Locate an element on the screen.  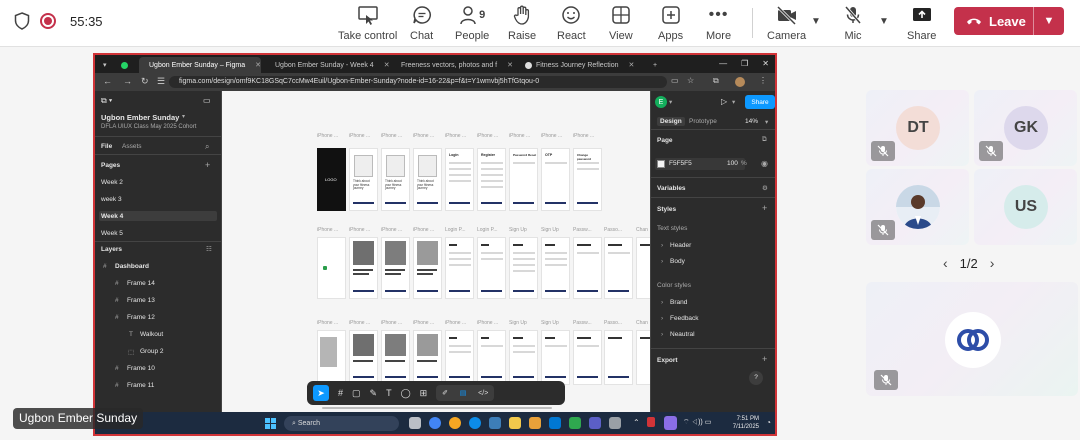
file-name-chevron-icon: ▾ is located at coordinates (183, 116).